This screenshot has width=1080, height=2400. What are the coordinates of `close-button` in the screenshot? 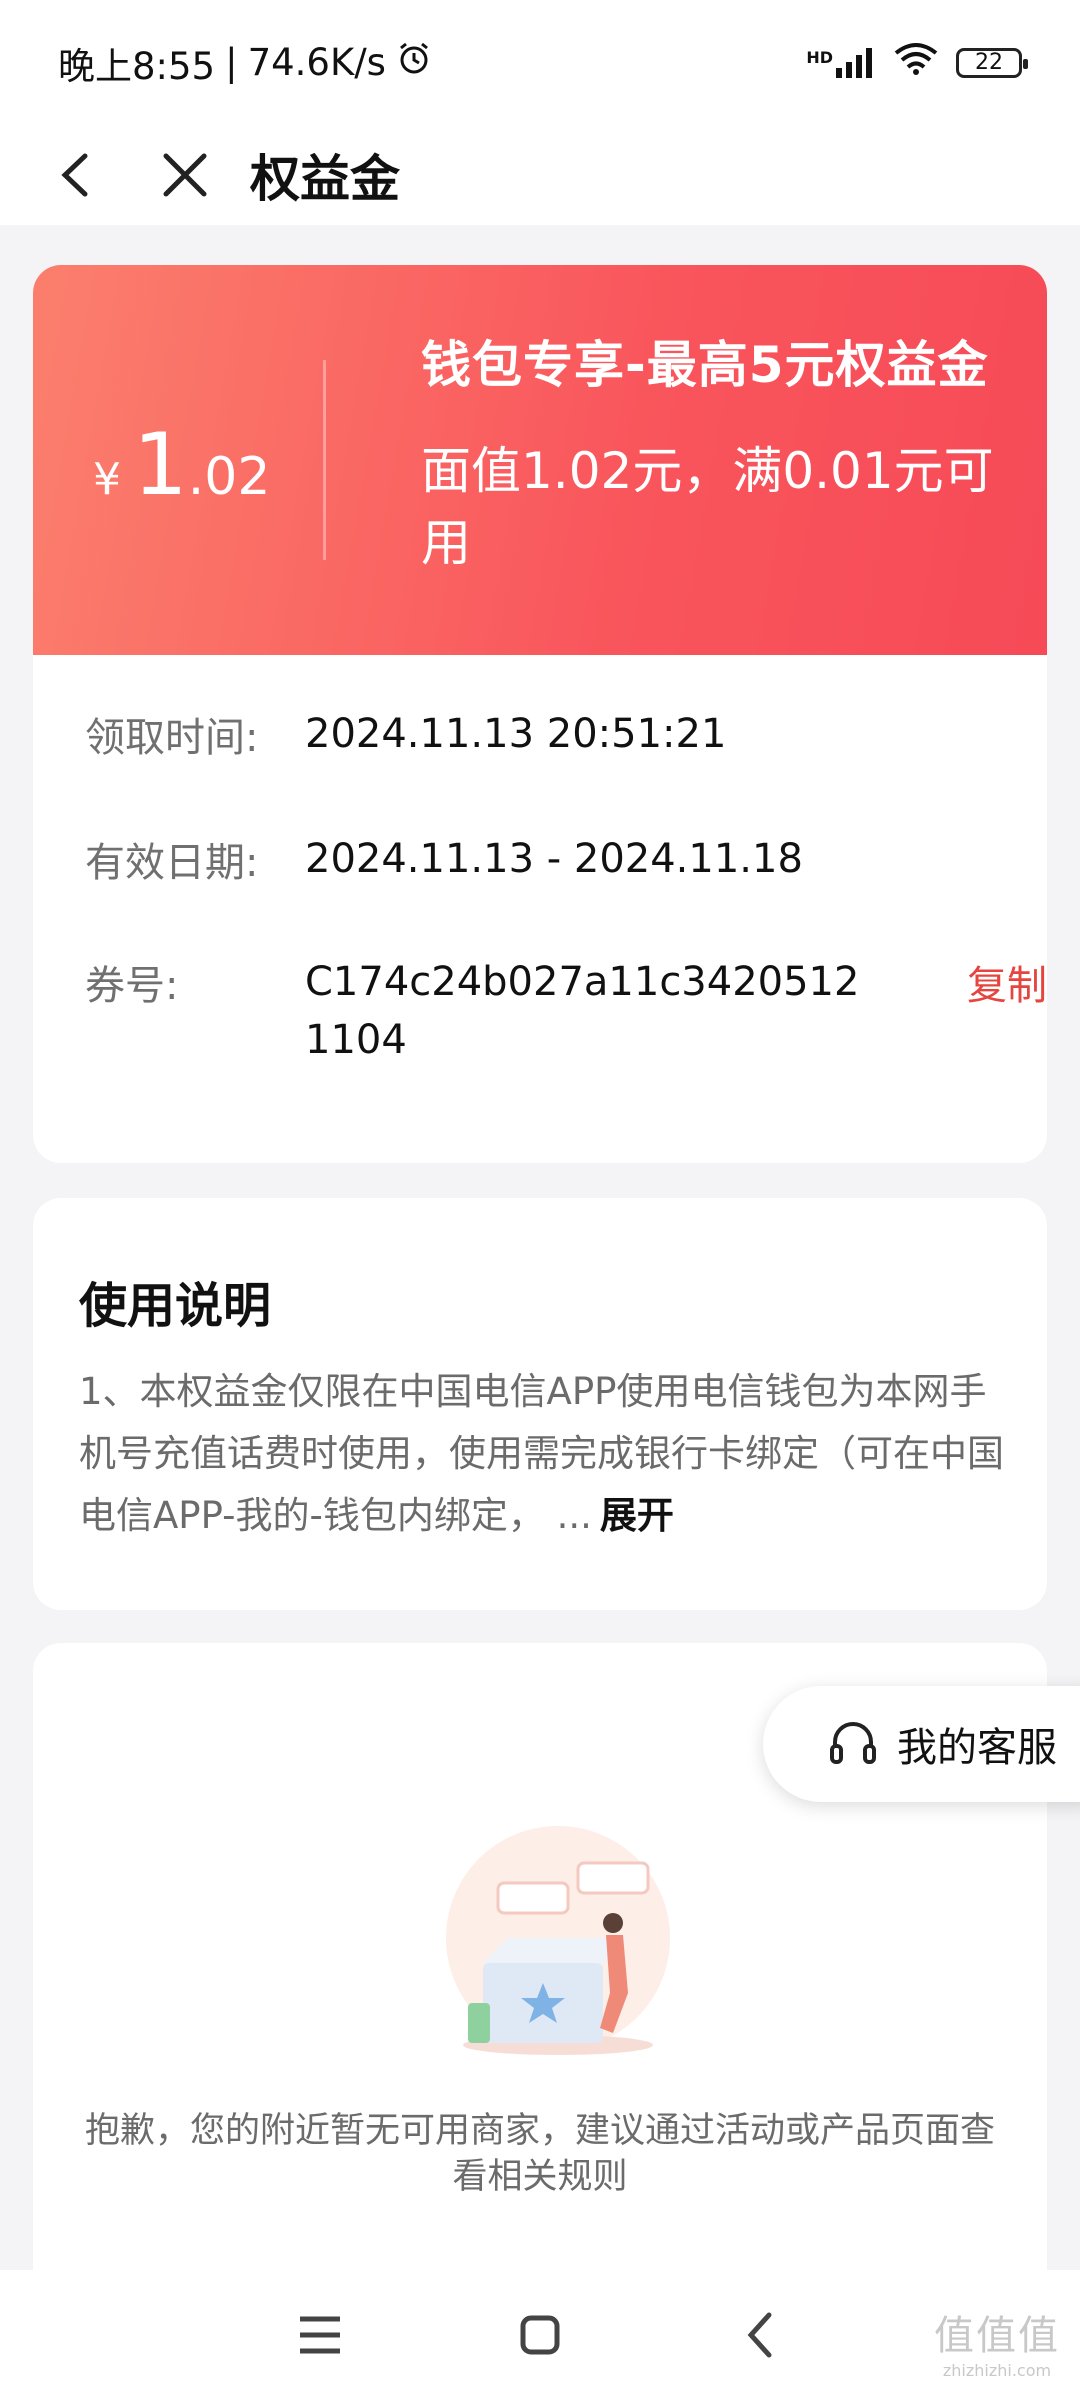 It's located at (185, 175).